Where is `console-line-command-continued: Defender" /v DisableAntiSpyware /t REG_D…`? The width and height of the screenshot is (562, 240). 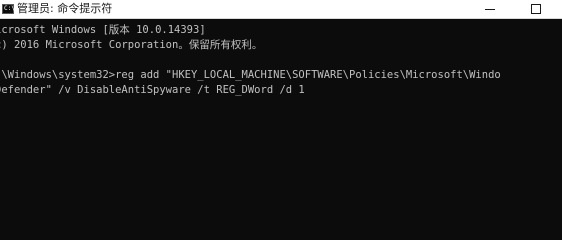
console-line-command-continued: Defender" /v DisableAntiSpyware /t REG_D… is located at coordinates (152, 90).